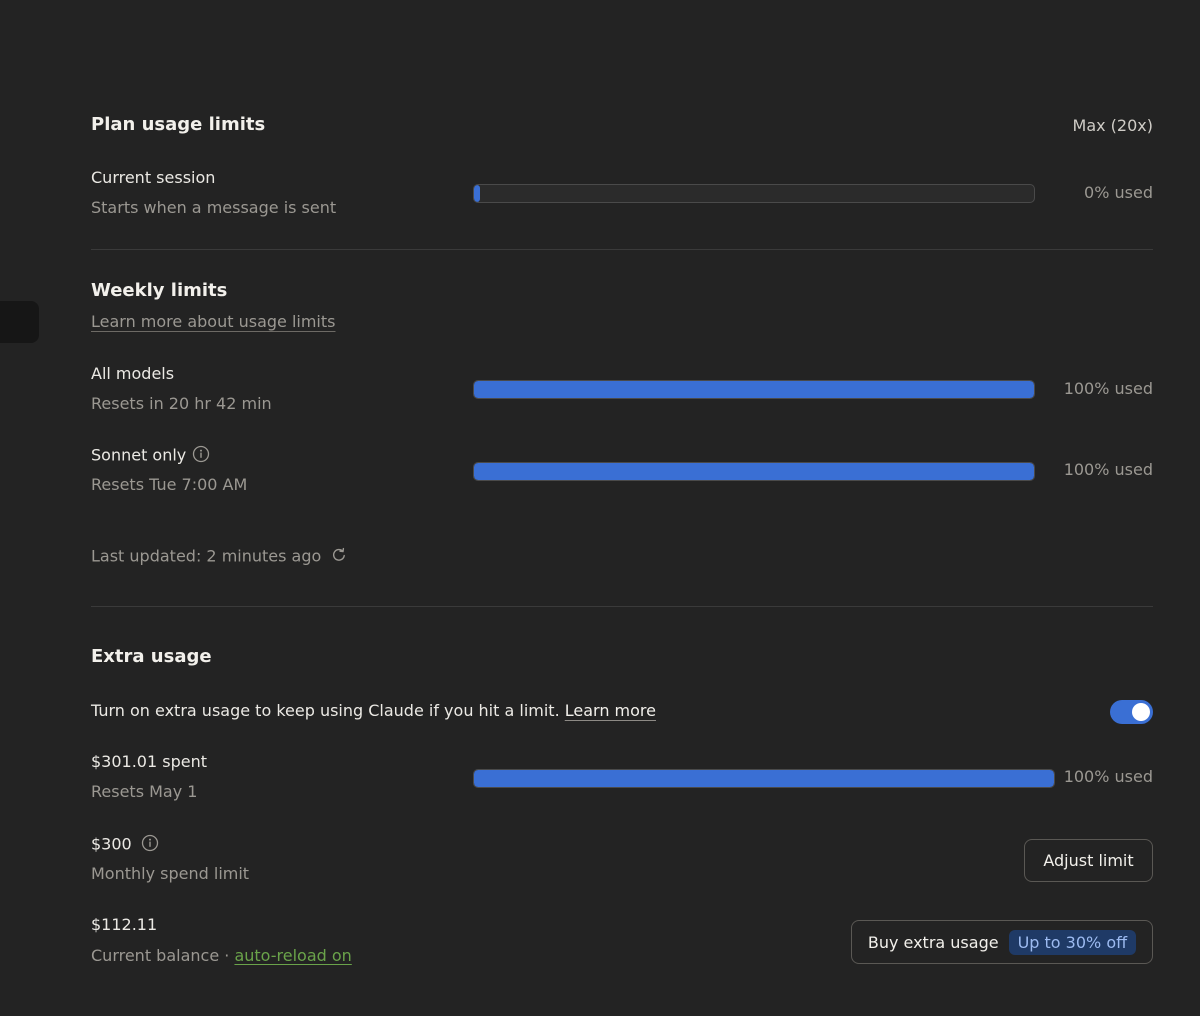  I want to click on extra-usage-used: 100% used, so click(1108, 776).